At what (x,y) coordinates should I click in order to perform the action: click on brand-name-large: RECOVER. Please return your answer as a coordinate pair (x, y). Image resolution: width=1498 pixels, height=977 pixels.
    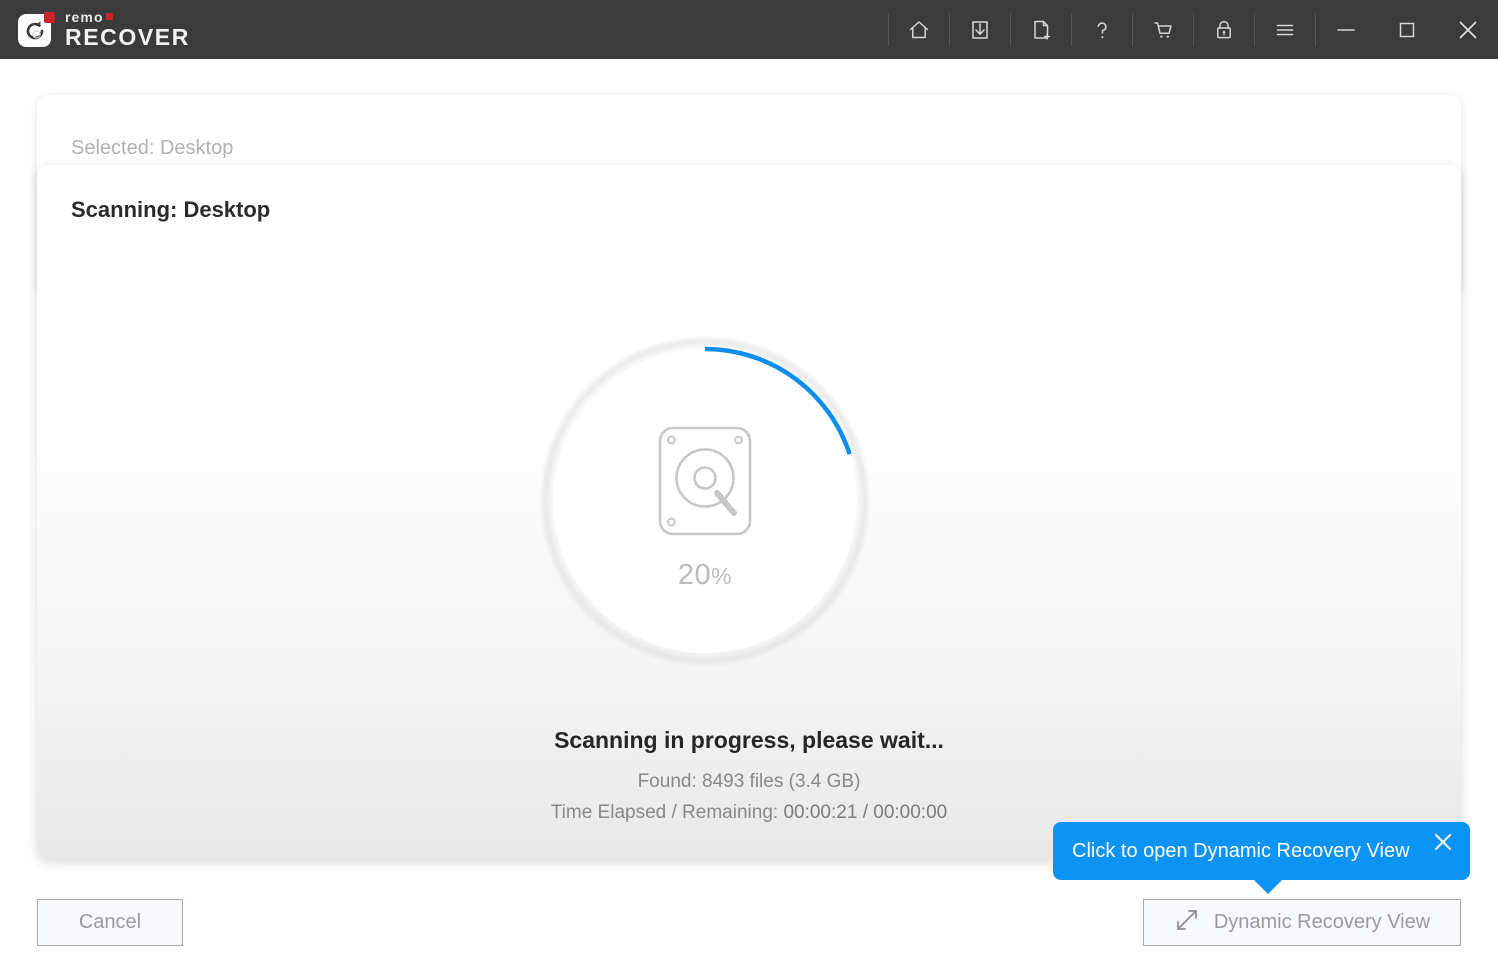
    Looking at the image, I should click on (127, 37).